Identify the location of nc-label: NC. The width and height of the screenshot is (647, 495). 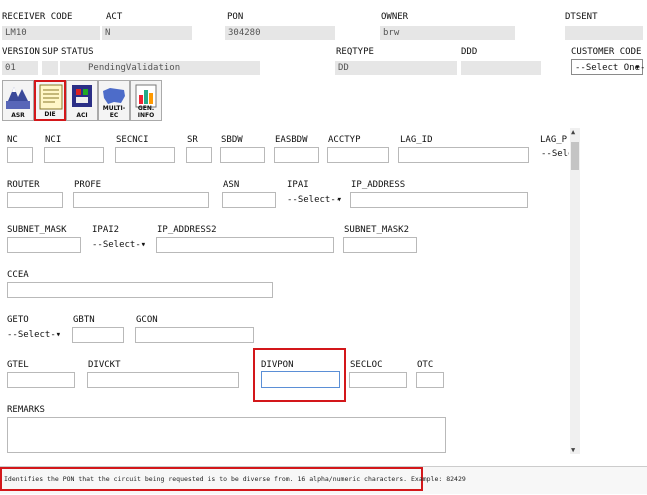
(12, 140).